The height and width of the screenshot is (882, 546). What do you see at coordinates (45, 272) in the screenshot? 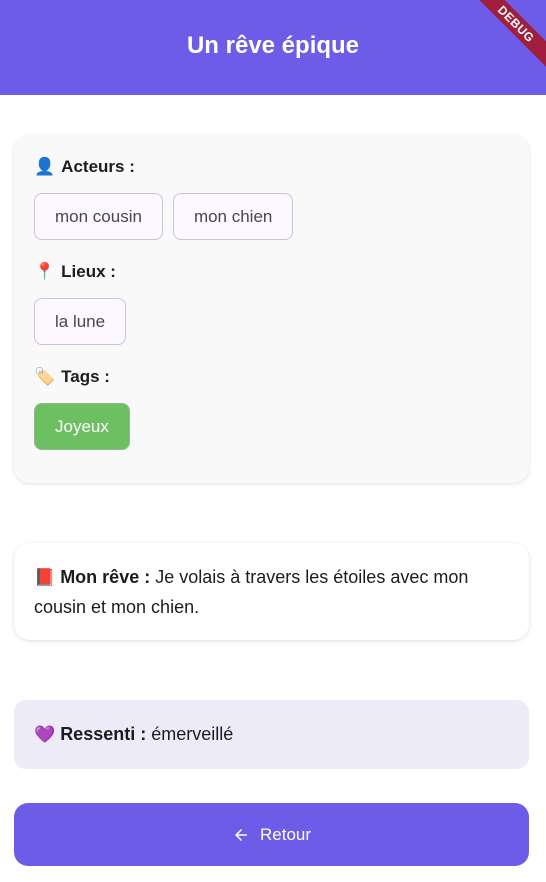
I see `pin-icon: 📍` at bounding box center [45, 272].